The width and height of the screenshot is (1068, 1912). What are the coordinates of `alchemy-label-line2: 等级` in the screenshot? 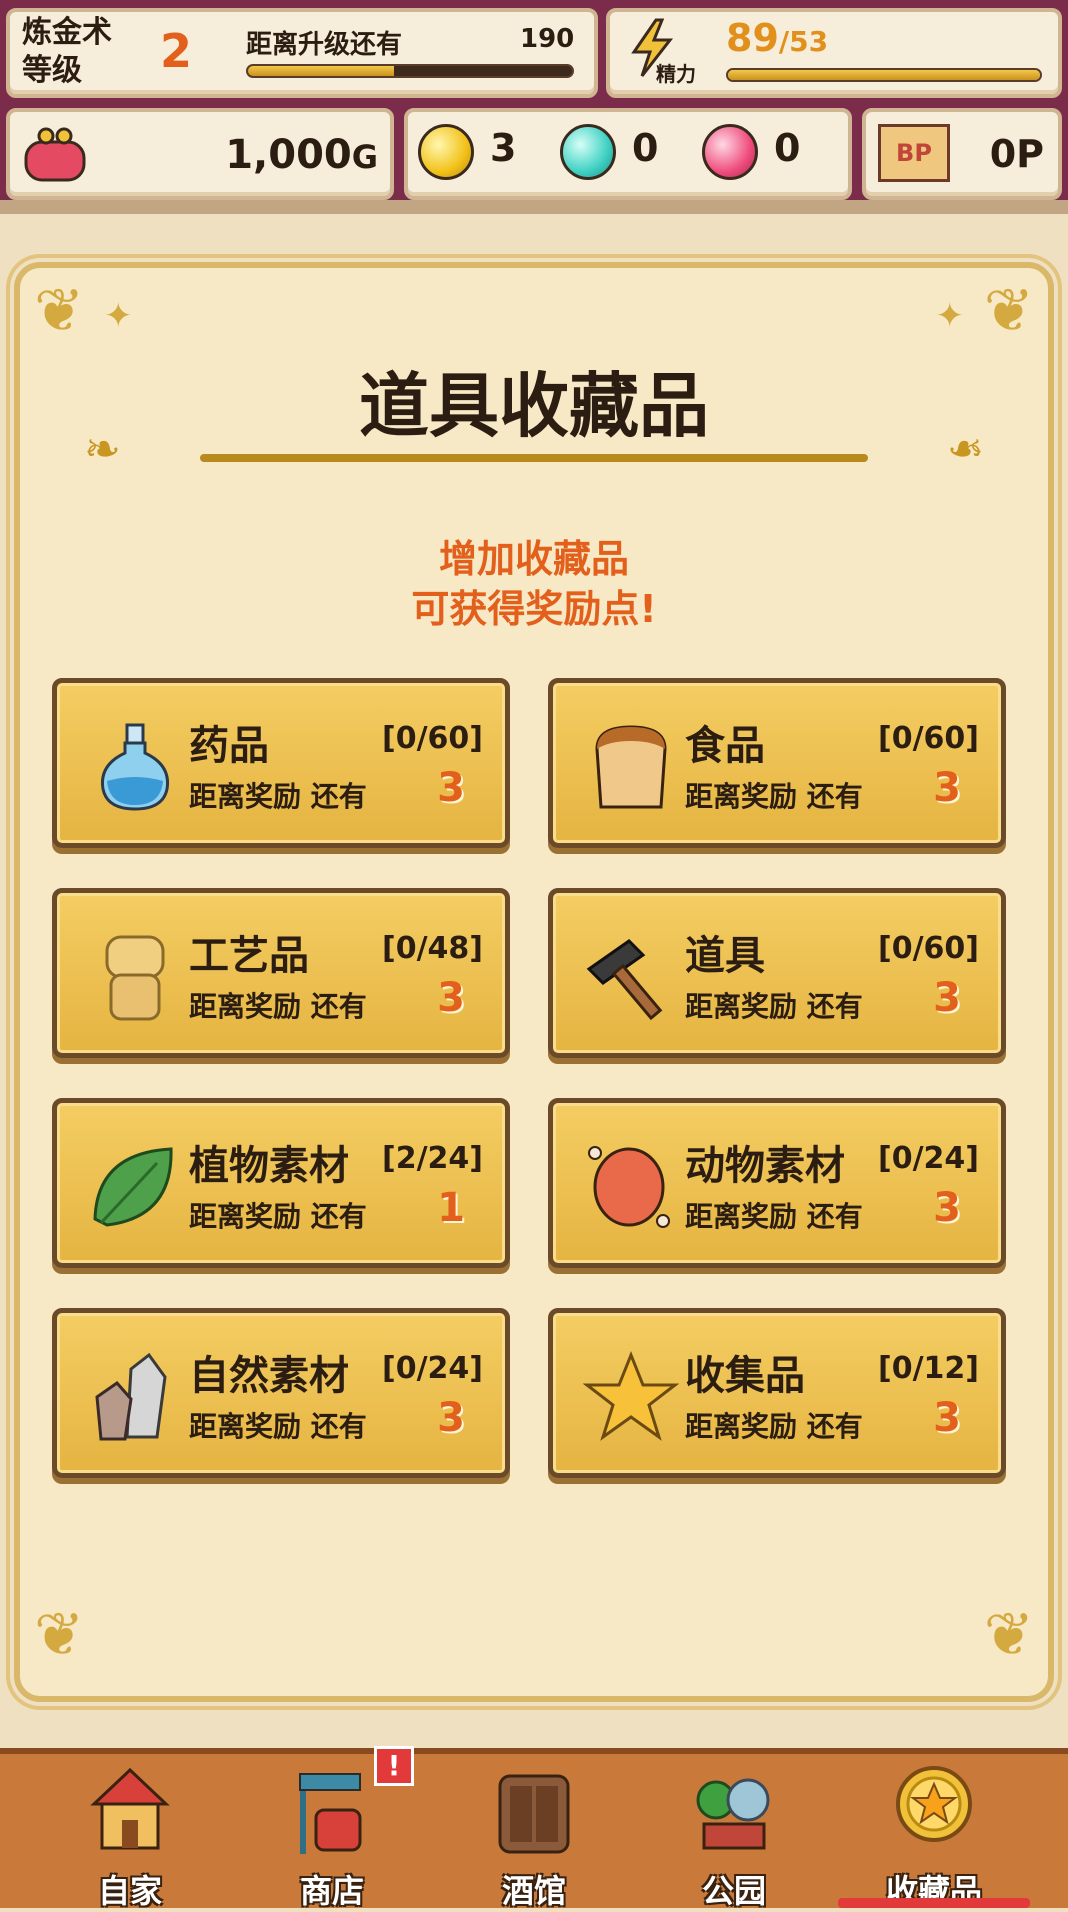 It's located at (52, 70).